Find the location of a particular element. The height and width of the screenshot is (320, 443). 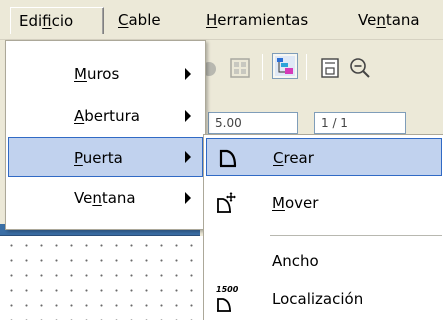

page-field: 1 / 1 is located at coordinates (360, 123).